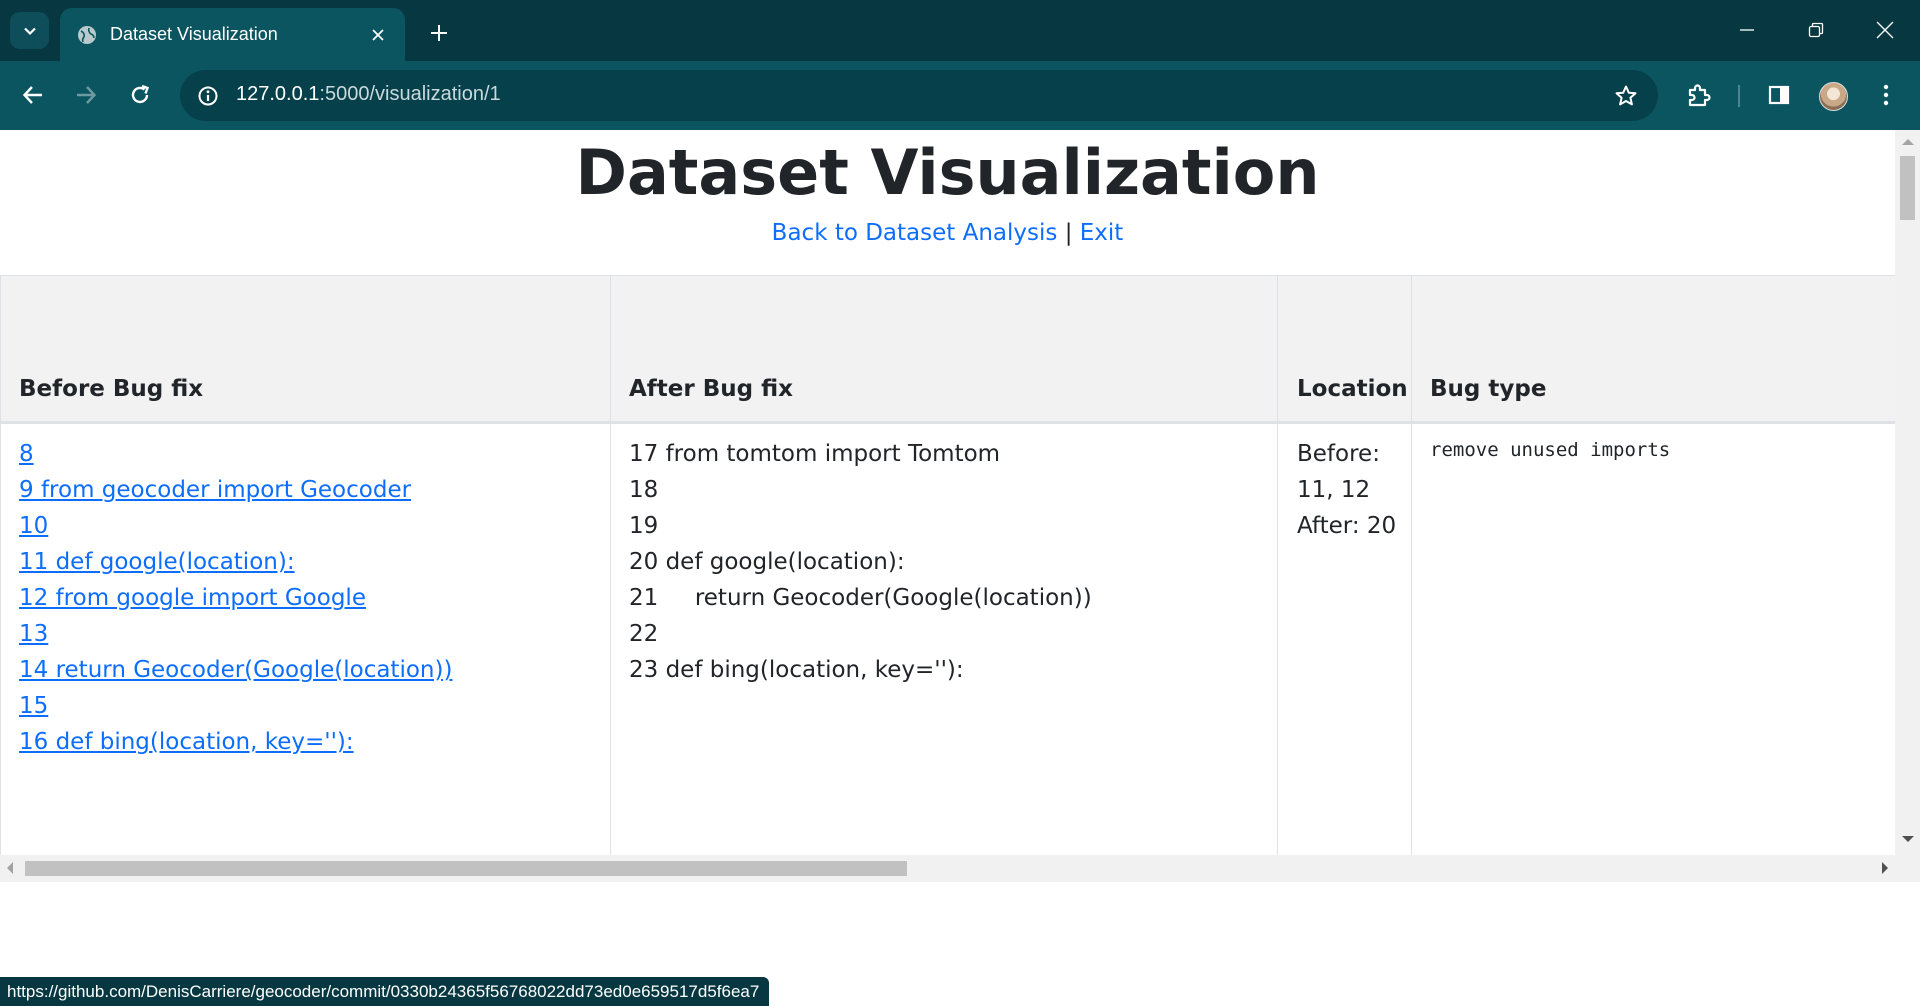 This screenshot has width=1920, height=1006. Describe the element at coordinates (194, 34) in the screenshot. I see `tab-title: Dataset Visualization` at that location.